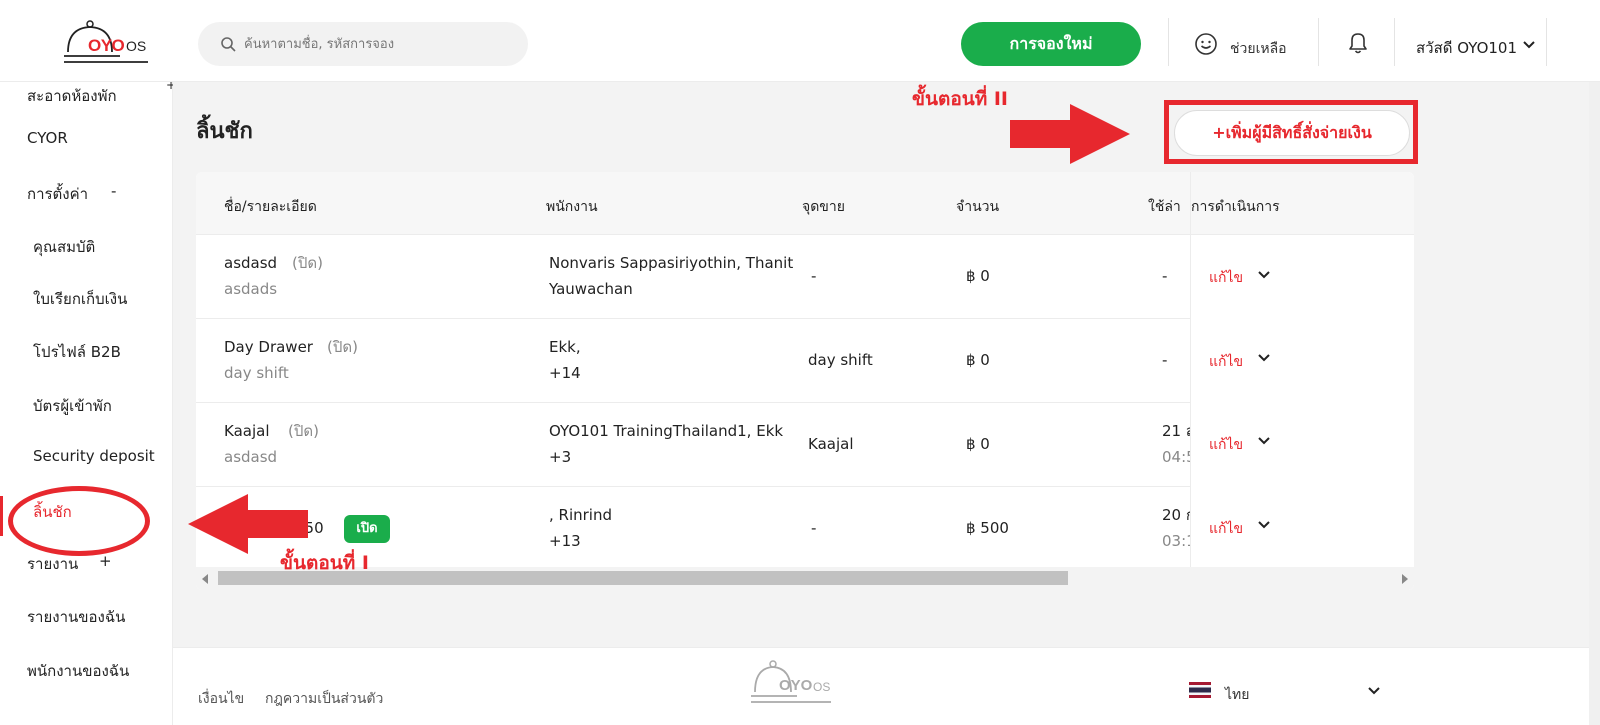  Describe the element at coordinates (77, 352) in the screenshot. I see `sidebar-item-b2b-profile: โปรไฟล์ B2B` at that location.